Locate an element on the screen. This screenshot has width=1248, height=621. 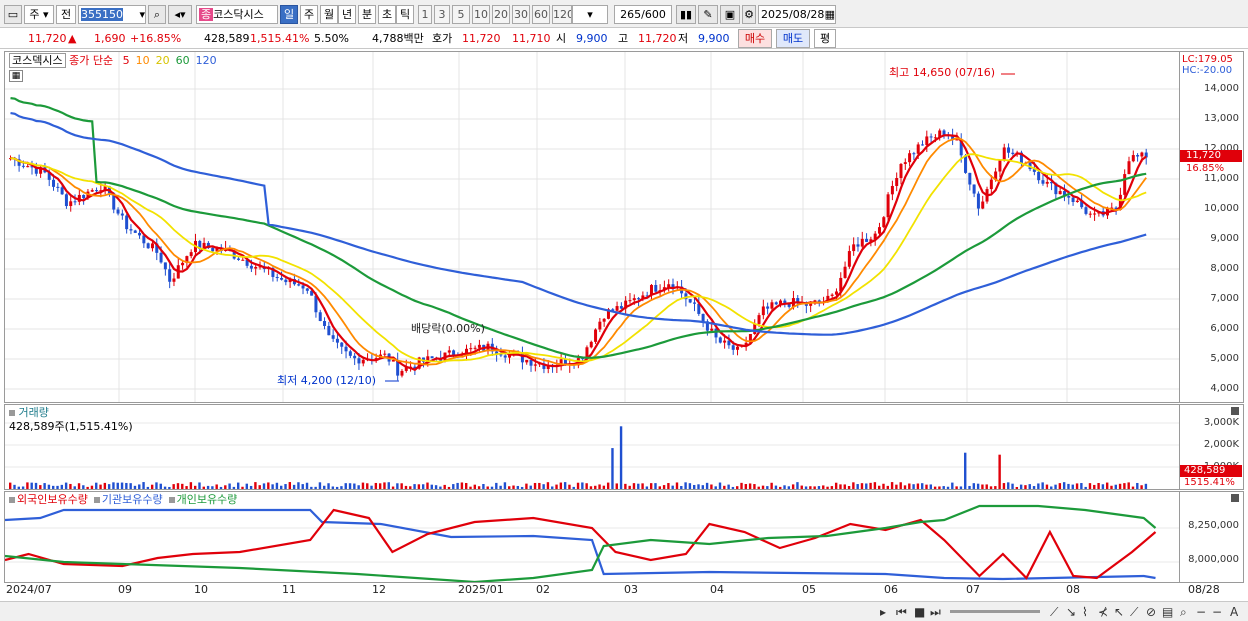
buy-button: 매수 is located at coordinates (755, 38).